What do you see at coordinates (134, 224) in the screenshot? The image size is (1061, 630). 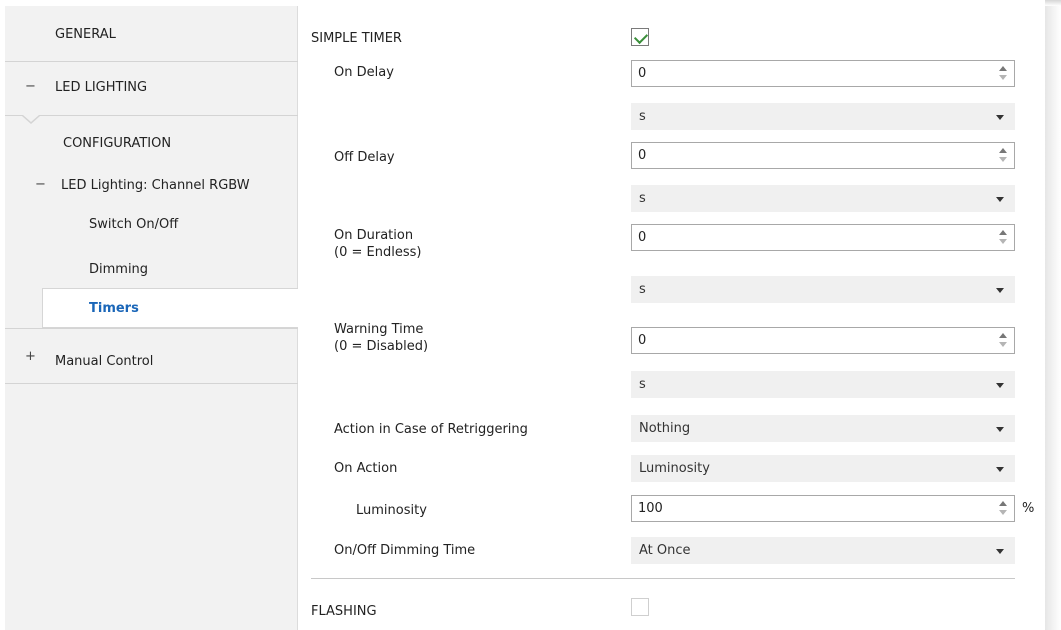 I see `sidebar-item-label: Switch On/Off` at bounding box center [134, 224].